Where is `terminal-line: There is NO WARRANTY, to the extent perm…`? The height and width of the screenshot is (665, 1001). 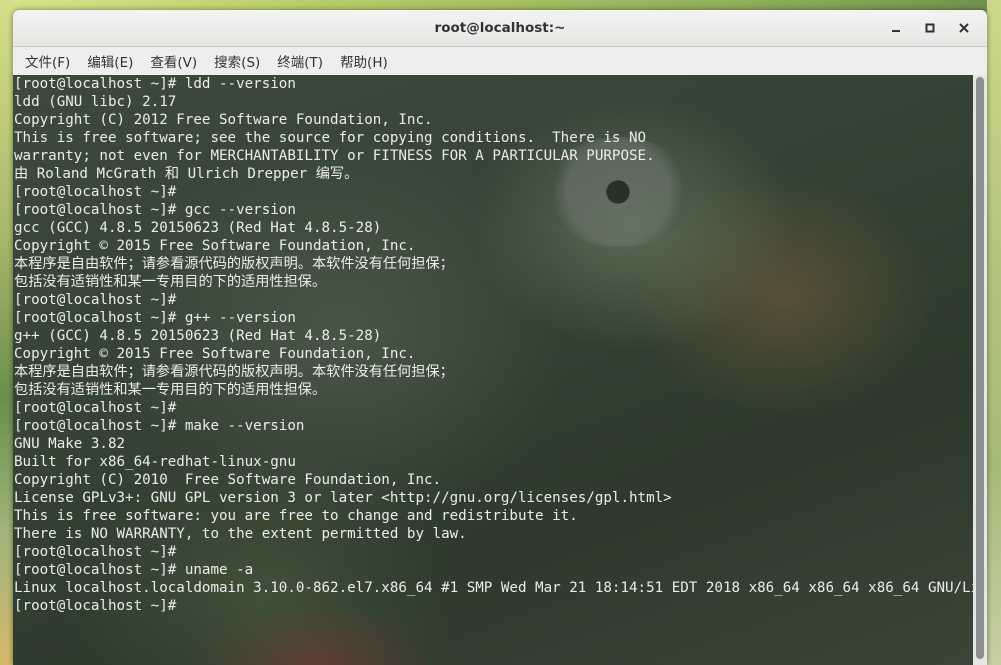
terminal-line: There is NO WARRANTY, to the extent perm… is located at coordinates (240, 534).